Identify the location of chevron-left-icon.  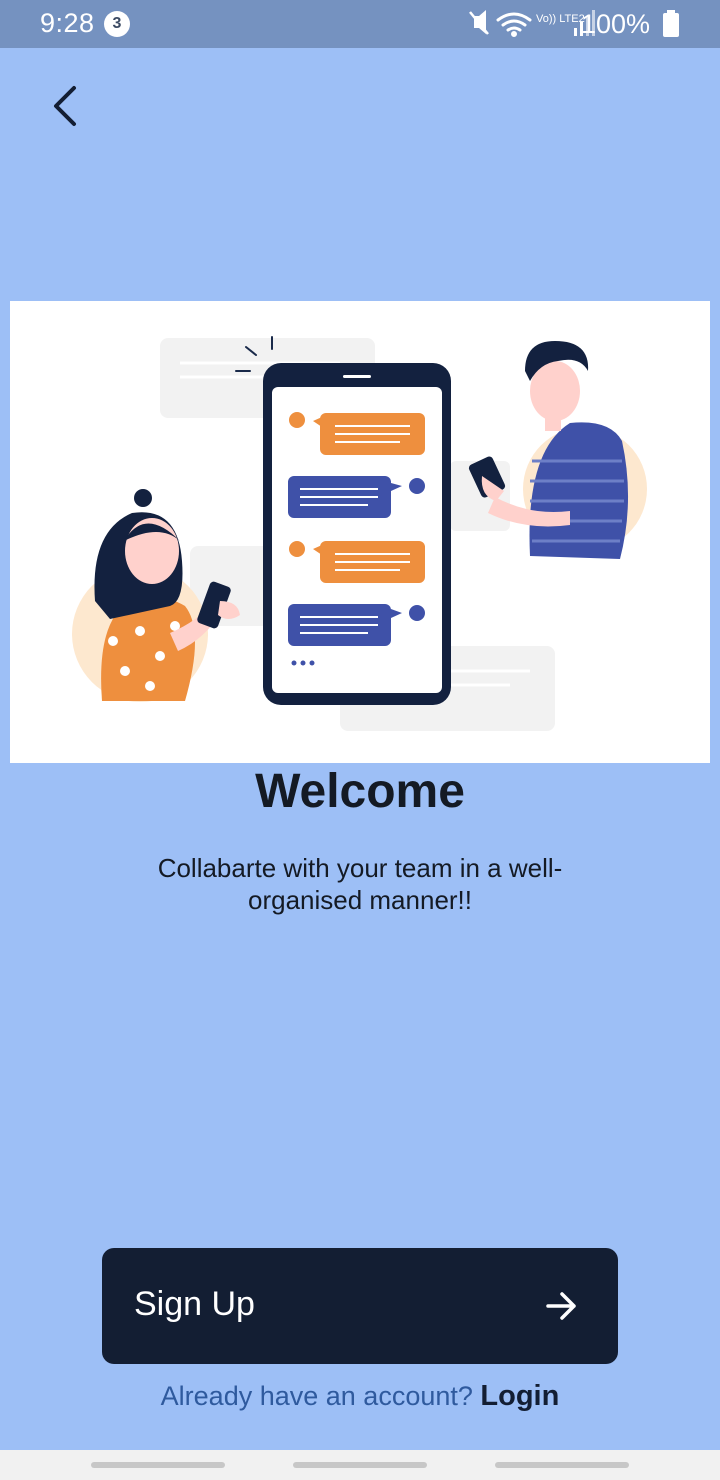
(65, 106).